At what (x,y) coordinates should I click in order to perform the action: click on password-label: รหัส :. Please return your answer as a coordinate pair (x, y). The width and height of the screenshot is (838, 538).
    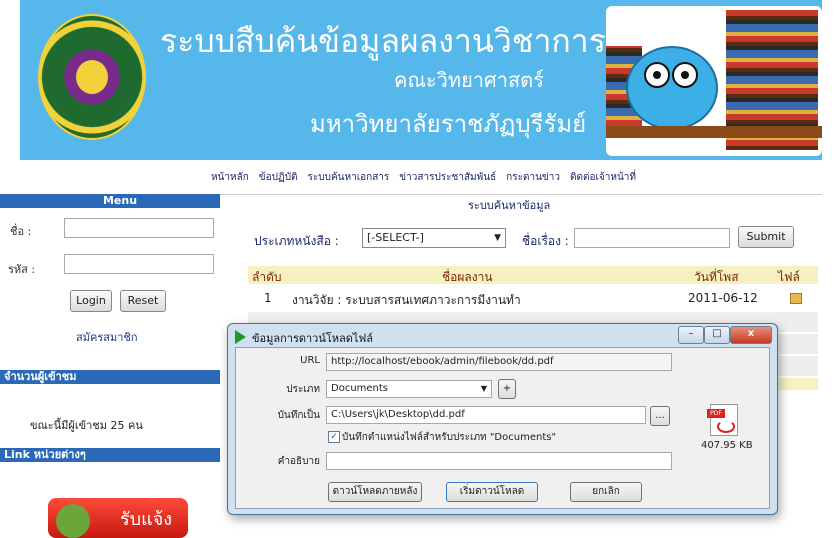
    Looking at the image, I should click on (22, 269).